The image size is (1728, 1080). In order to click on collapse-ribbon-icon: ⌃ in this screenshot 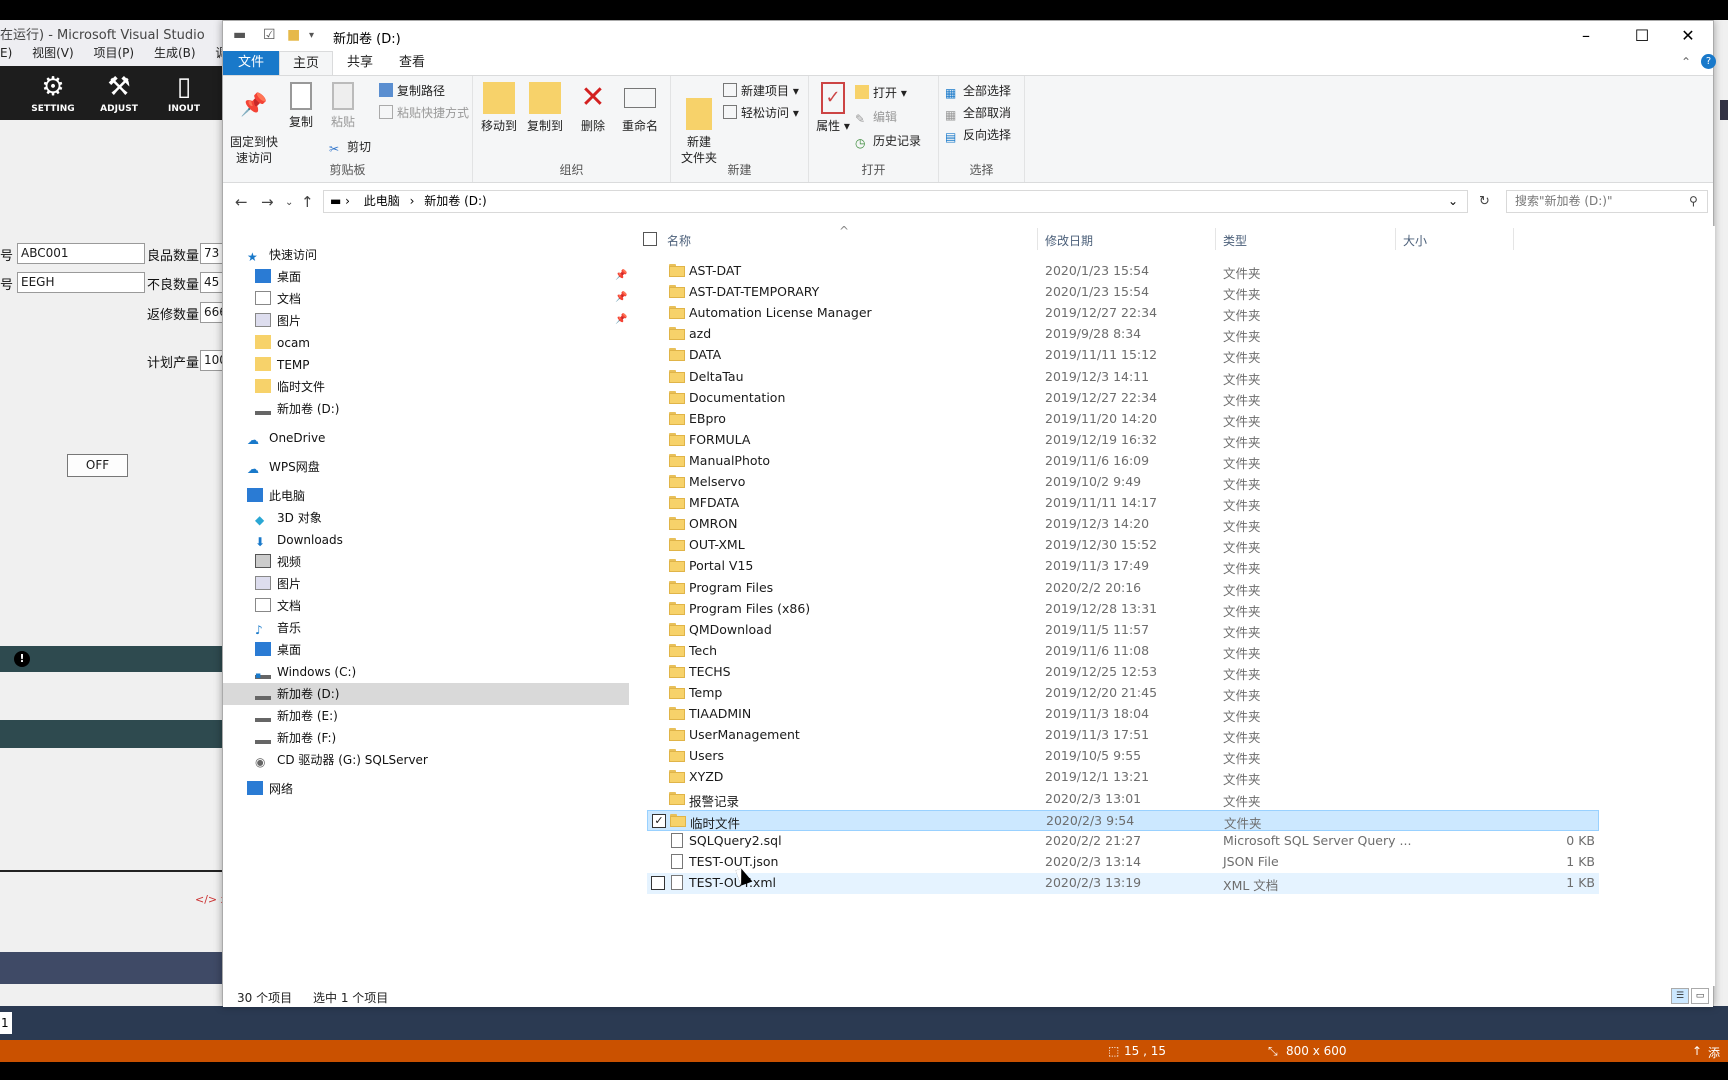, I will do `click(1686, 62)`.